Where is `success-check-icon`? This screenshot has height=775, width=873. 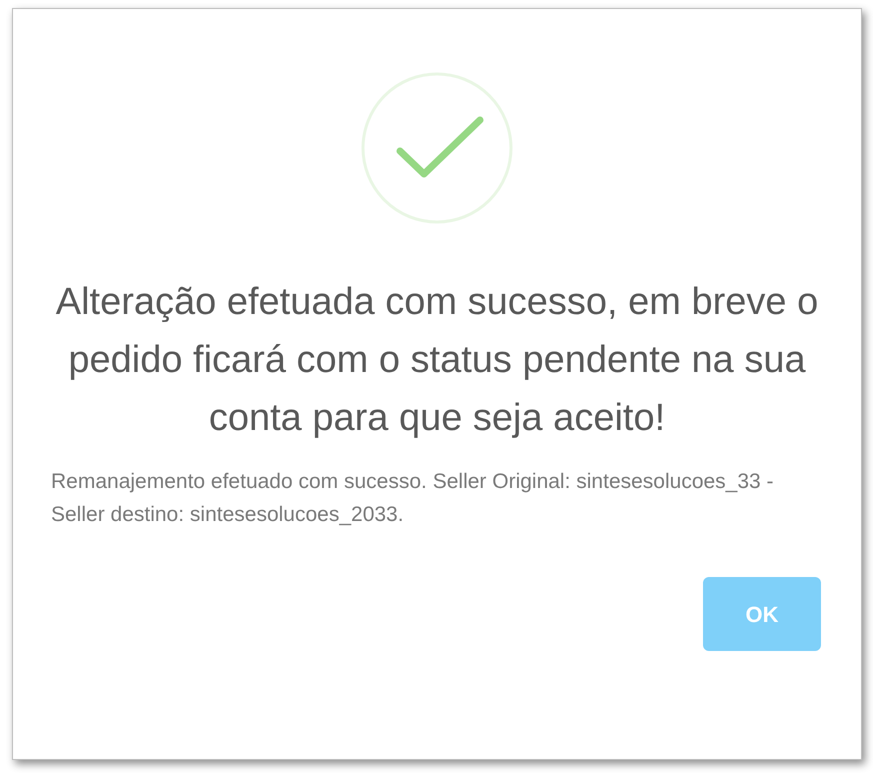
success-check-icon is located at coordinates (437, 148).